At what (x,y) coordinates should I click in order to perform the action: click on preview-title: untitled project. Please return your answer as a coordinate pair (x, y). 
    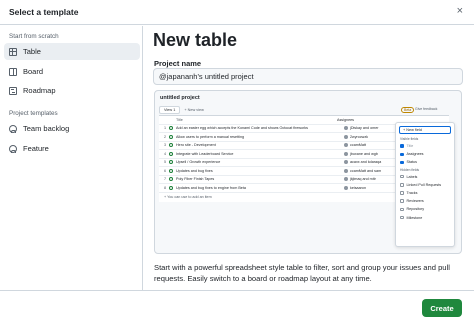
    Looking at the image, I should click on (180, 98).